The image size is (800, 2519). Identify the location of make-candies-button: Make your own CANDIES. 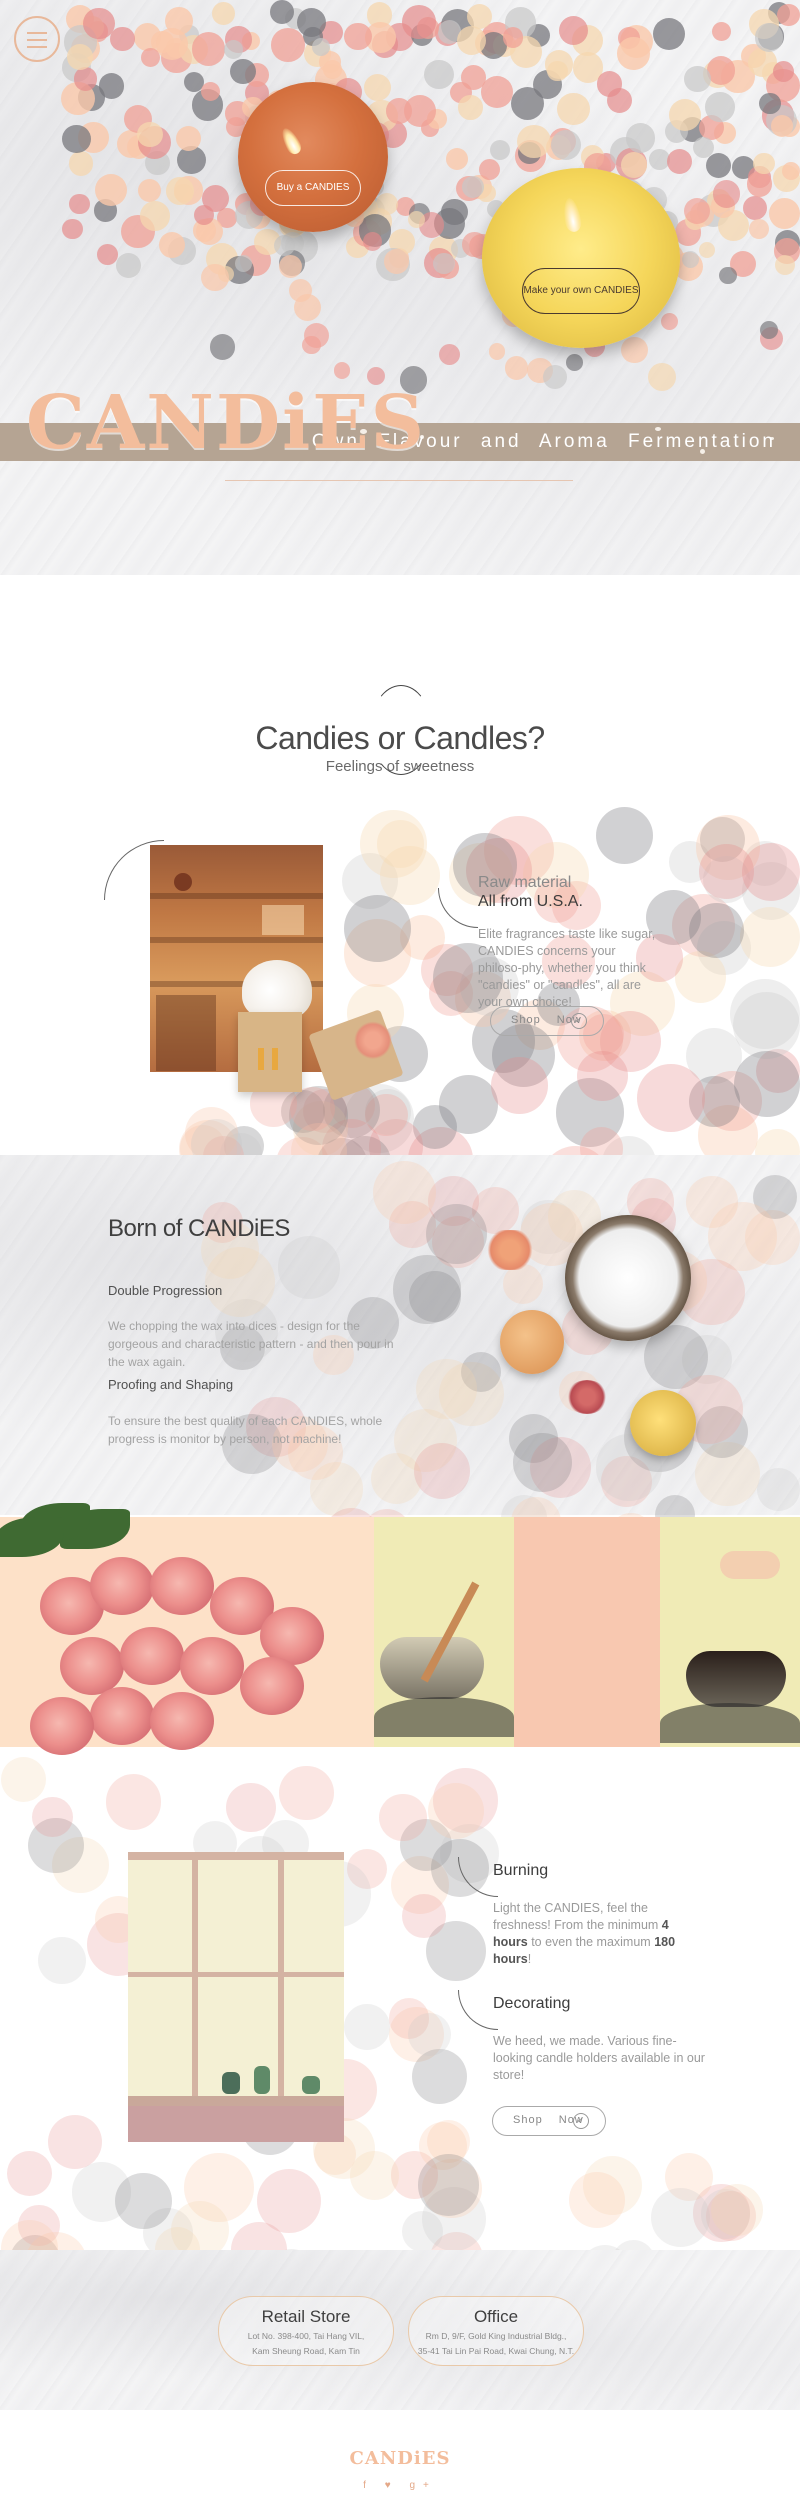
(581, 291).